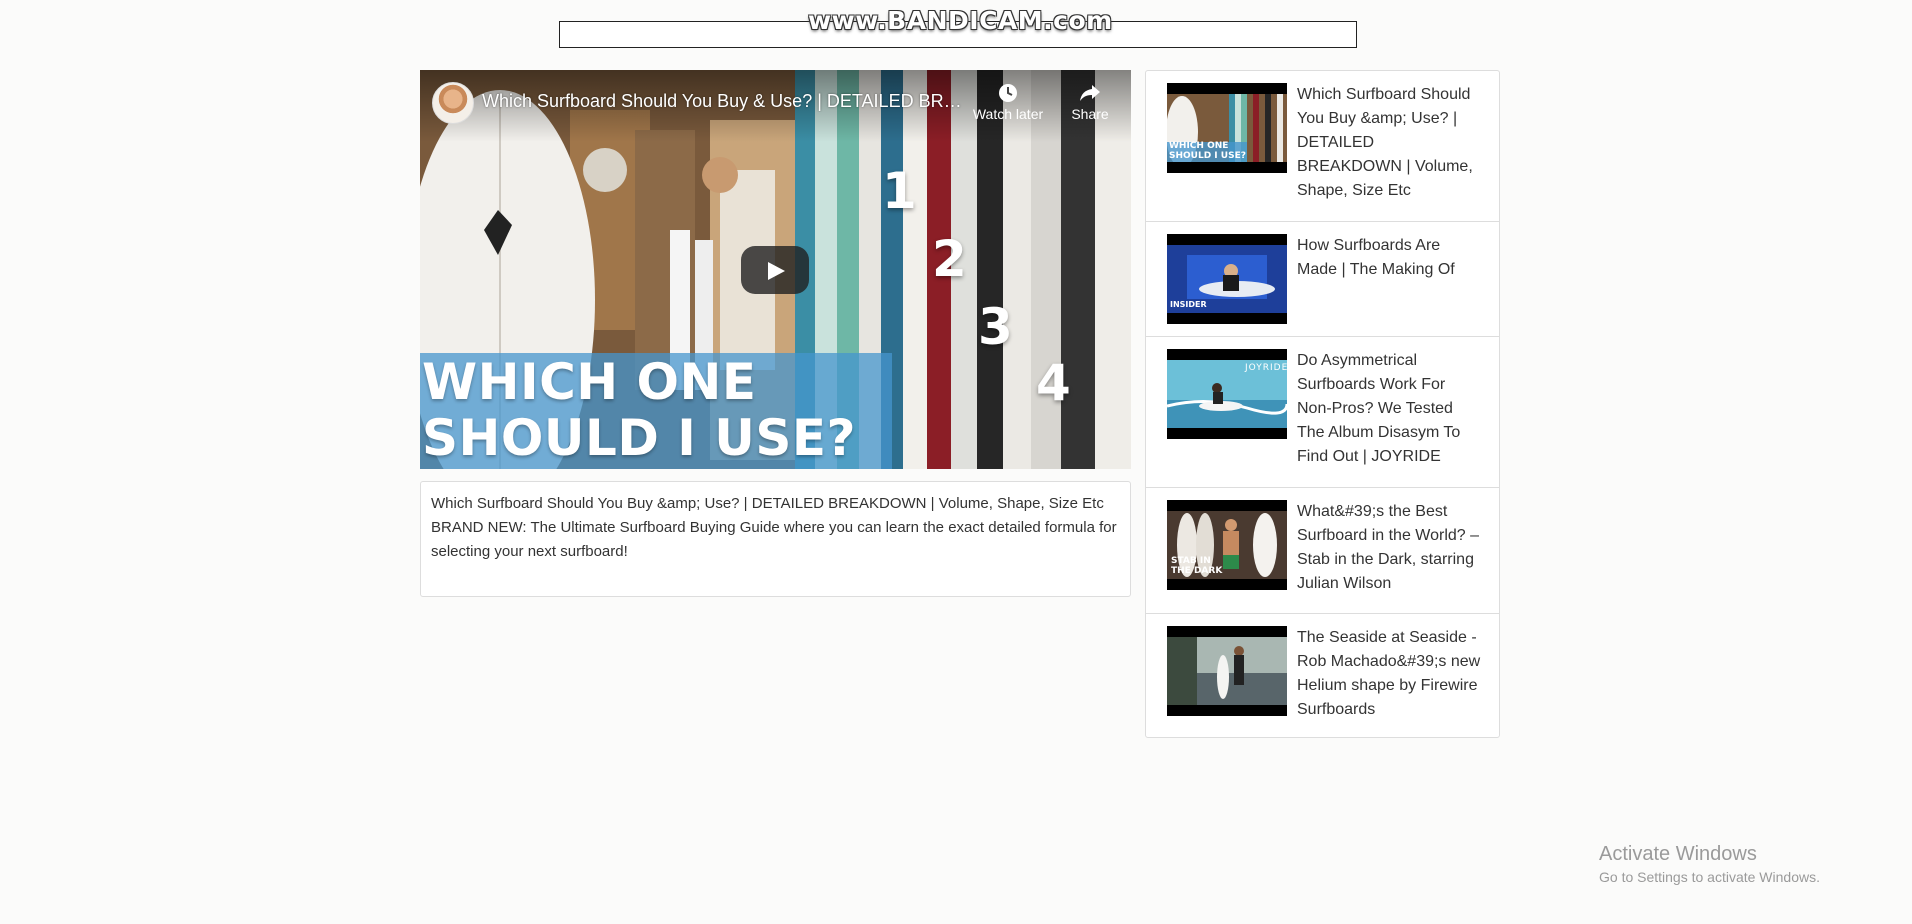  What do you see at coordinates (1709, 877) in the screenshot?
I see `activate-windows-subtitle: Go to Settings to activate Windows.` at bounding box center [1709, 877].